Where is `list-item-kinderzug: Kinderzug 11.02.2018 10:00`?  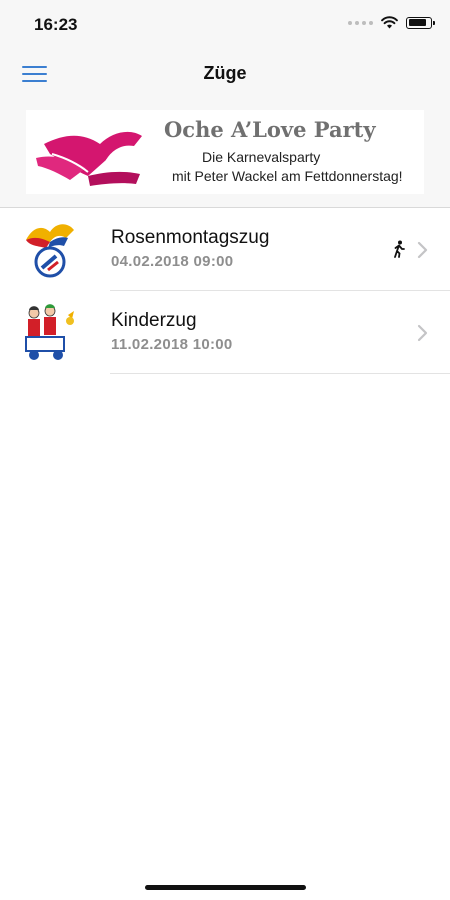
list-item-kinderzug: Kinderzug 11.02.2018 10:00 is located at coordinates (225, 332).